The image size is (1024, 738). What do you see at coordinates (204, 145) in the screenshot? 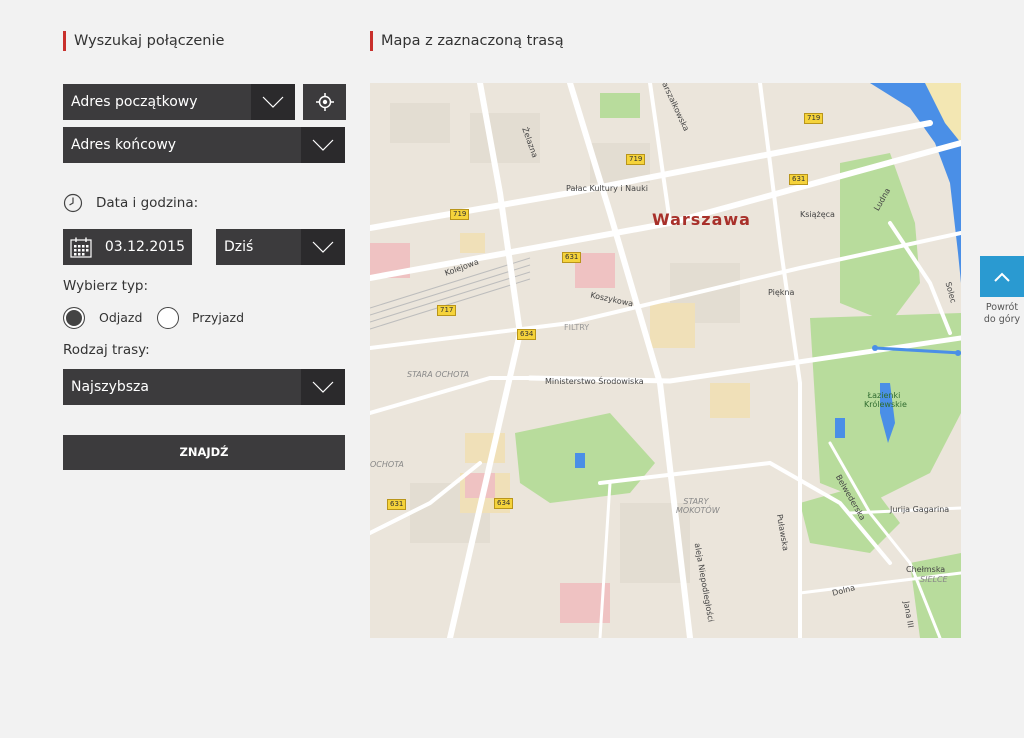
I see `end-address-select: Adres końcowy` at bounding box center [204, 145].